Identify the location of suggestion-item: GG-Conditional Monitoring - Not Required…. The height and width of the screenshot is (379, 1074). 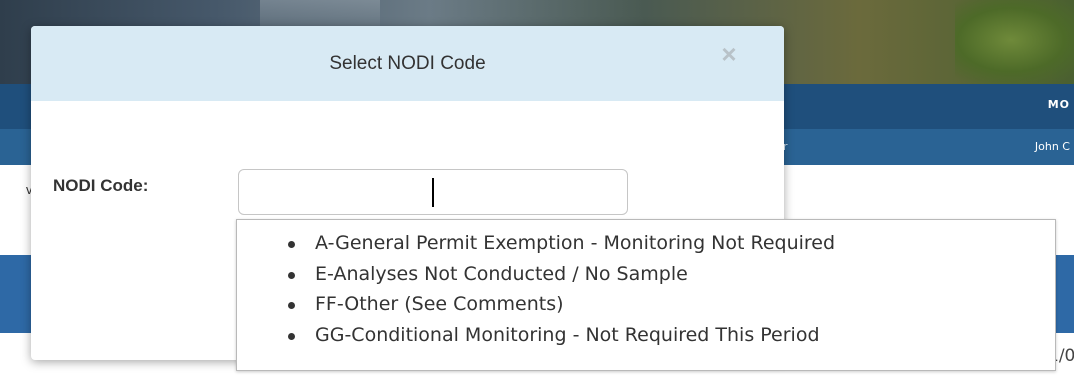
(671, 335).